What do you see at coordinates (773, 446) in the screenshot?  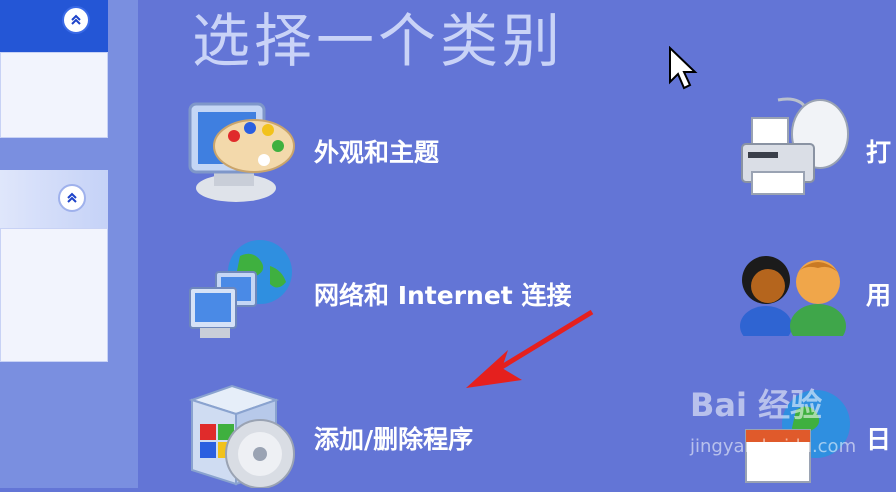 I see `watermark-url: jingyan.baidu.com` at bounding box center [773, 446].